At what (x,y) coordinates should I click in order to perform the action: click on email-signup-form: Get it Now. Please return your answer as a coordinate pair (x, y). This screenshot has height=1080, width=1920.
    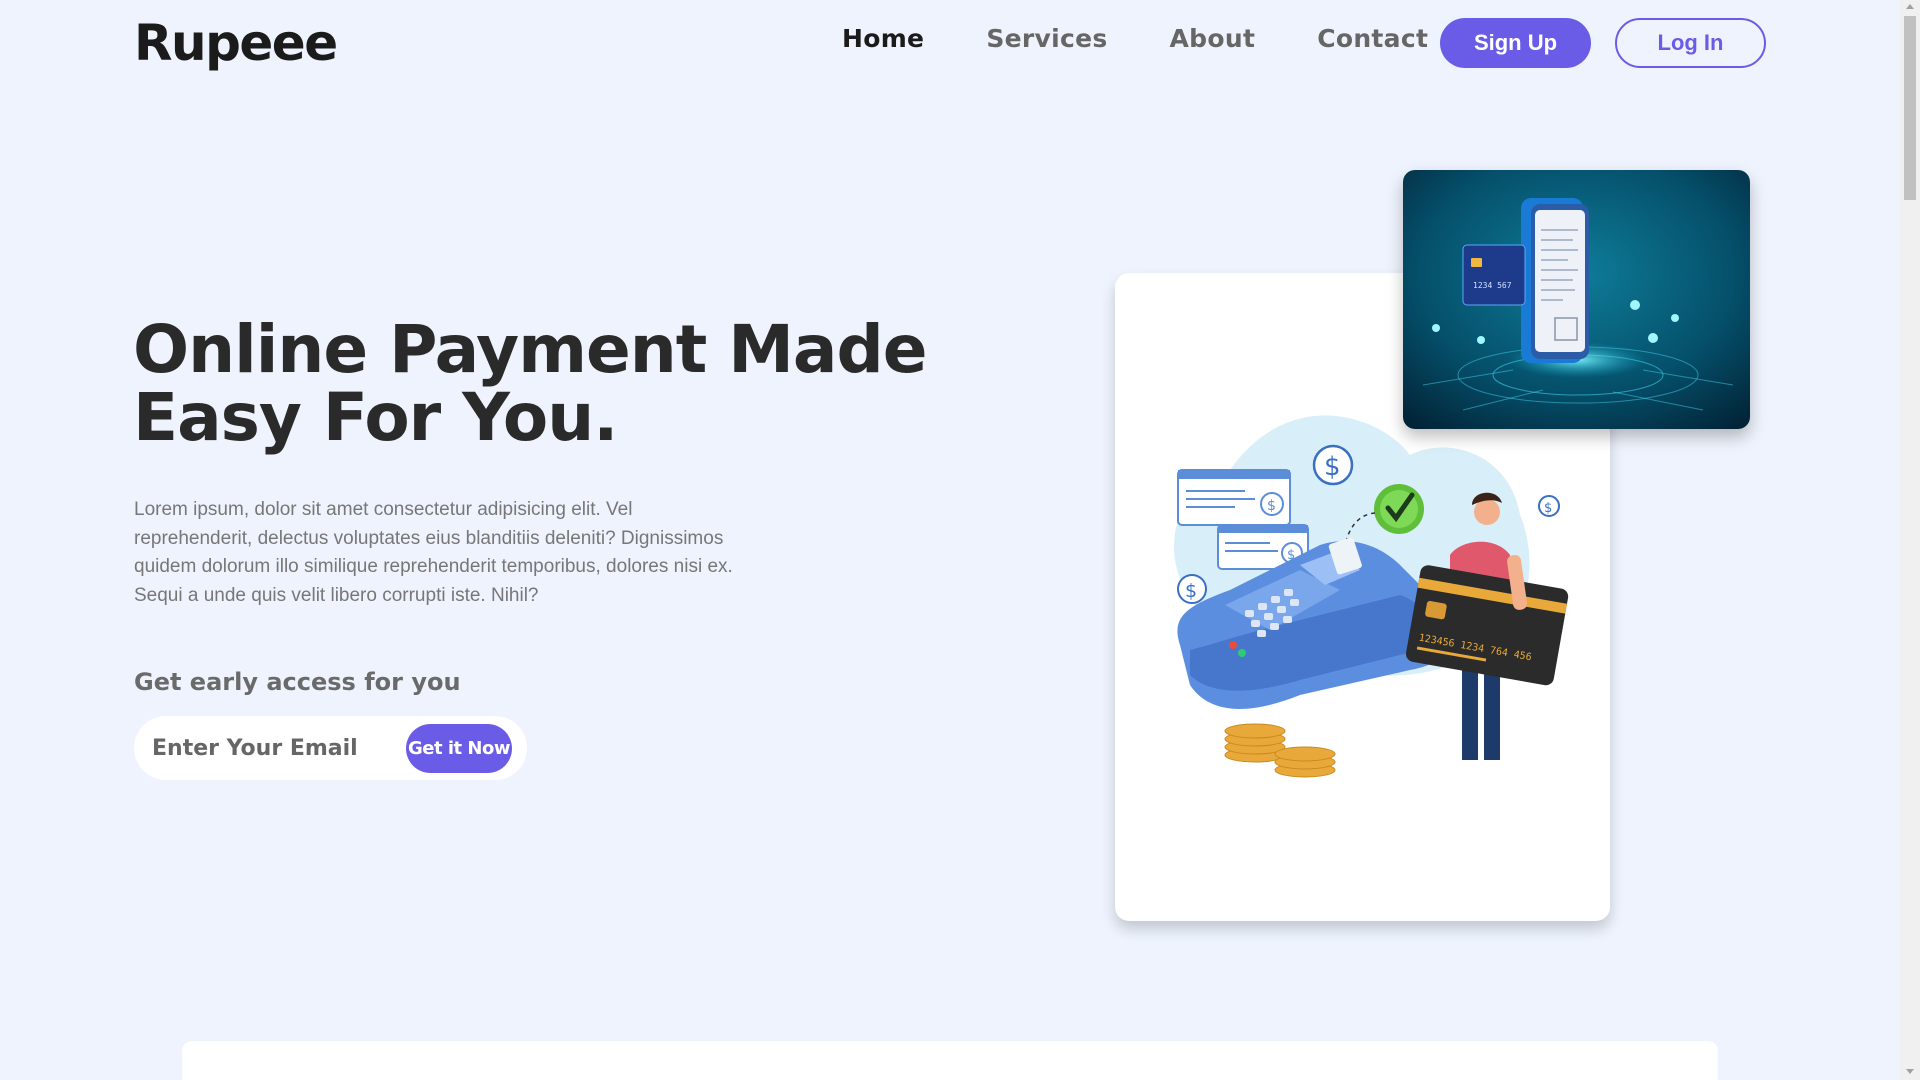
    Looking at the image, I should click on (330, 748).